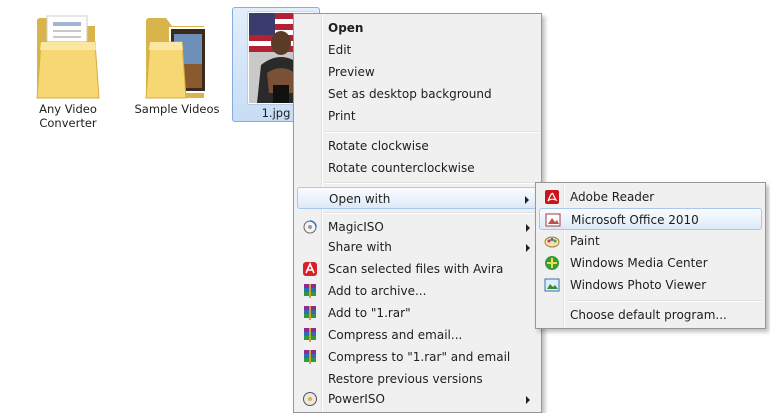 The image size is (770, 413). Describe the element at coordinates (342, 116) in the screenshot. I see `menu-item-label: Print` at that location.